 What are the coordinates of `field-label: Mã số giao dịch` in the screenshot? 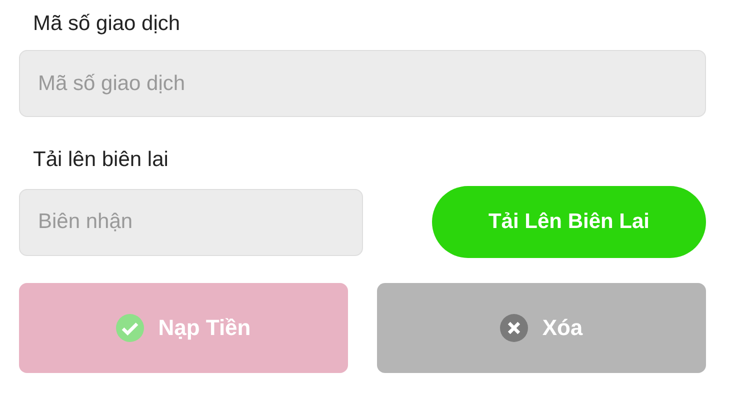 It's located at (107, 24).